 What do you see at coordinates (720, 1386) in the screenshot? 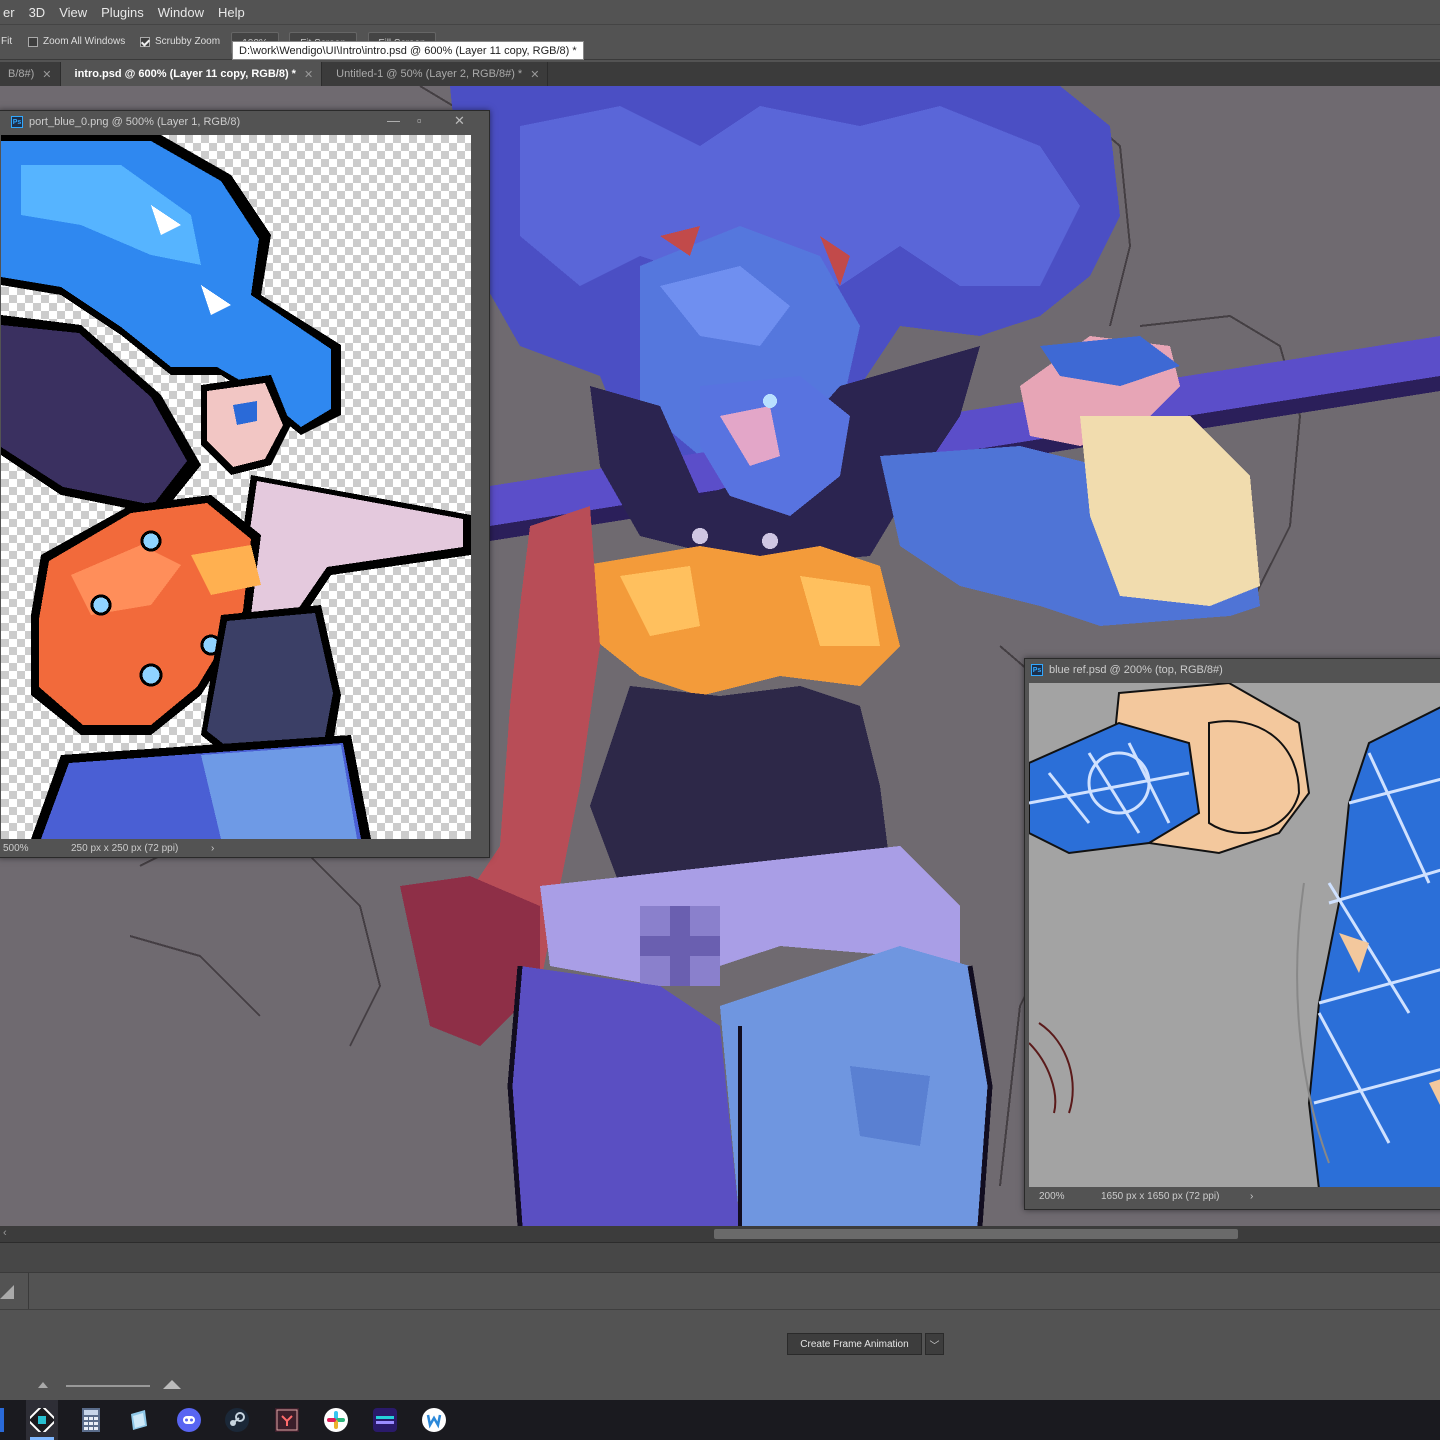
I see `timeline-zoom-slider` at bounding box center [720, 1386].